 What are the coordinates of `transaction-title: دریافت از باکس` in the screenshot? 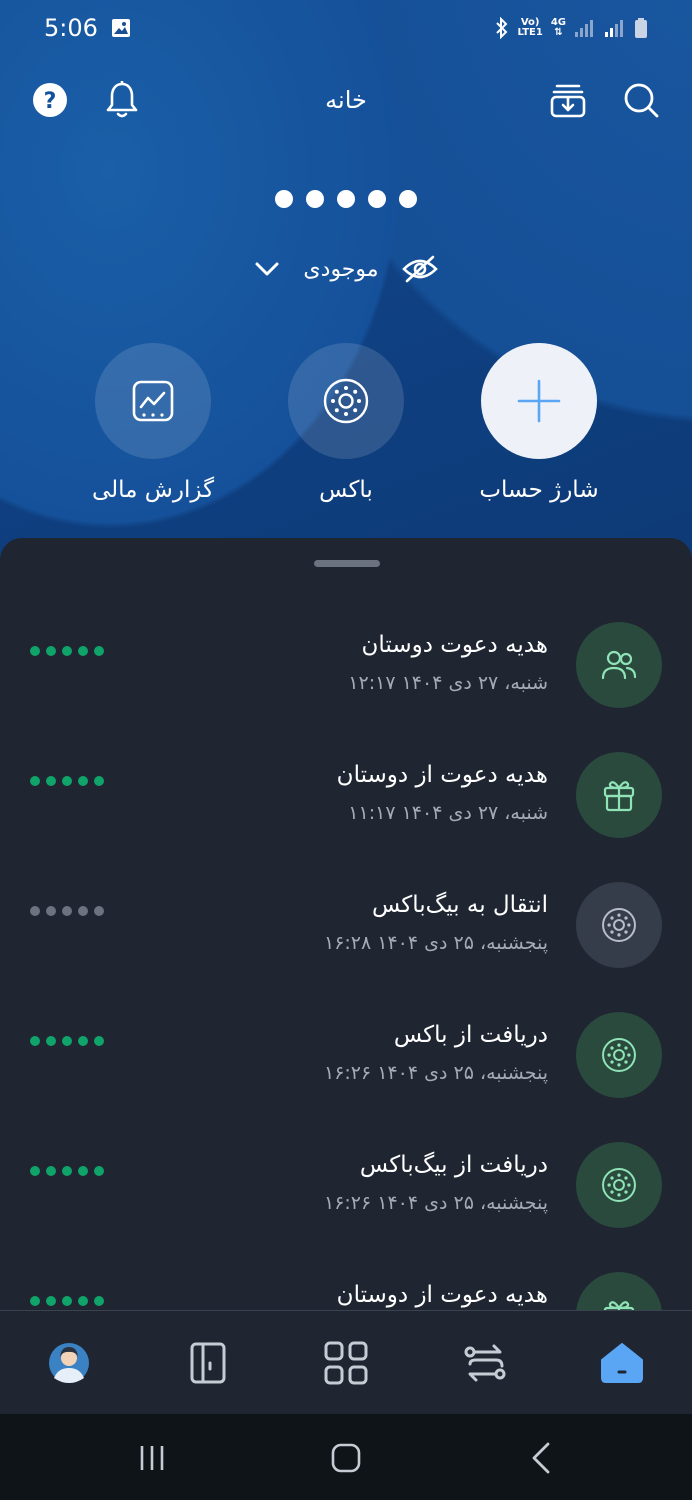 It's located at (470, 1035).